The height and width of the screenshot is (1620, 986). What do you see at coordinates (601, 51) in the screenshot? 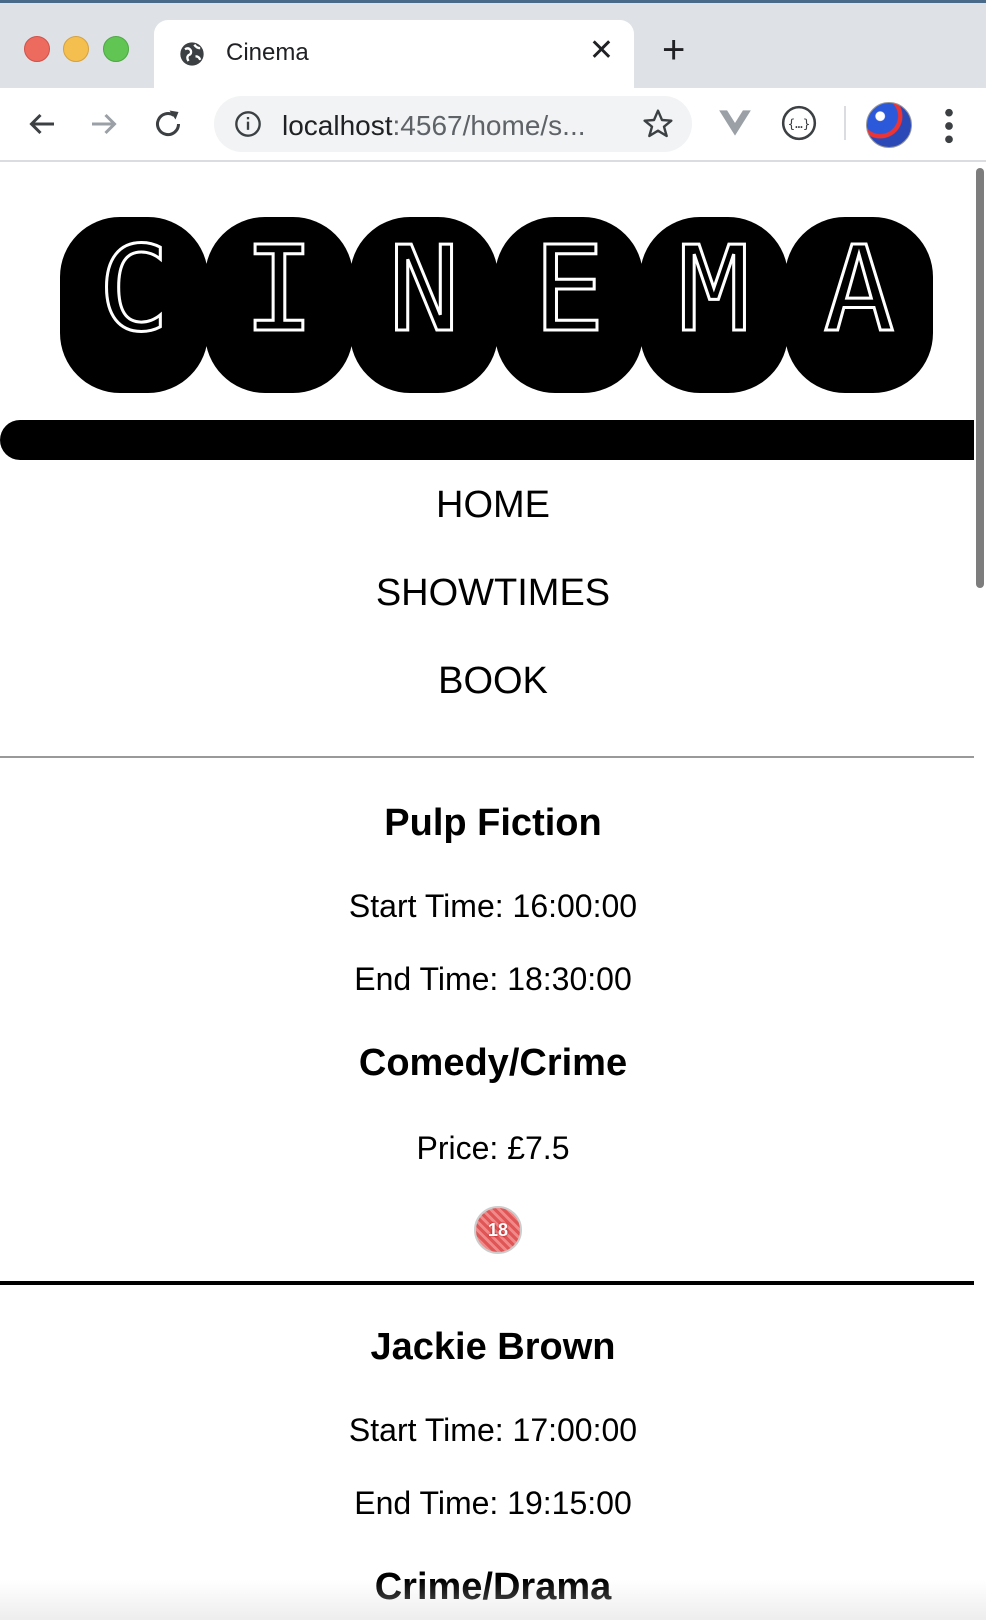
I see `close-tab-icon: ✕` at bounding box center [601, 51].